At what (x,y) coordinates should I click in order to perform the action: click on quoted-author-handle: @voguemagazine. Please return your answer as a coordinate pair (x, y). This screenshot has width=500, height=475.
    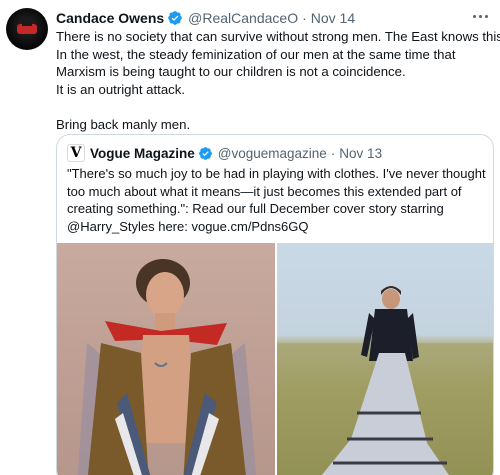
    Looking at the image, I should click on (272, 153).